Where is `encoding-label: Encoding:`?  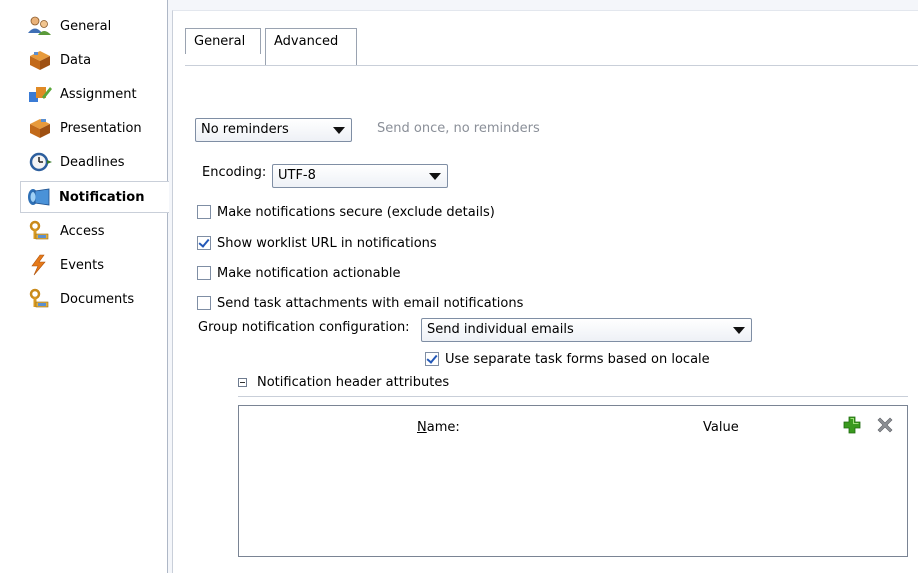
encoding-label: Encoding: is located at coordinates (234, 172).